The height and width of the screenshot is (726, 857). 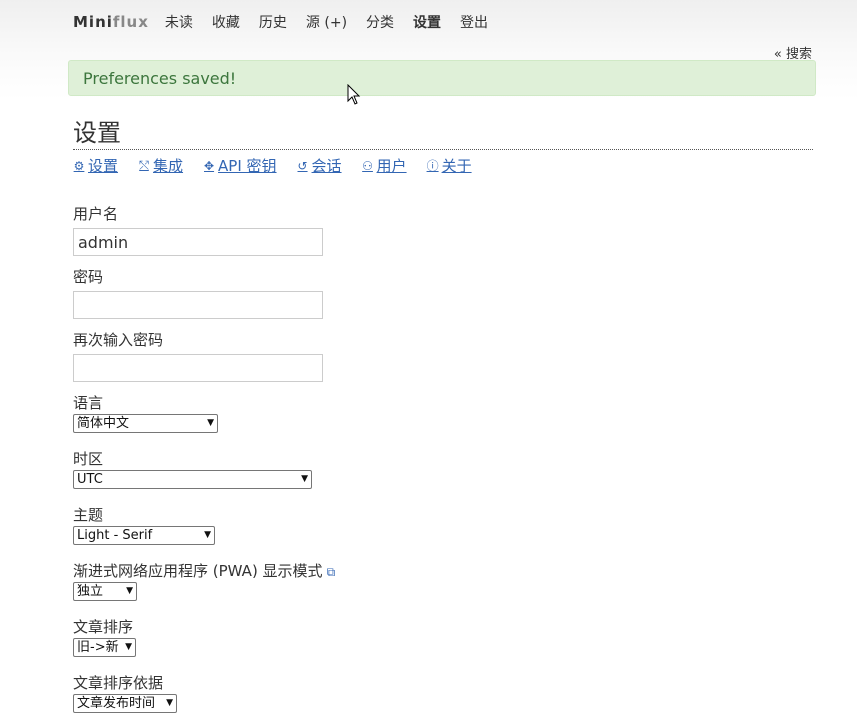 I want to click on language-label: 语言, so click(x=88, y=403).